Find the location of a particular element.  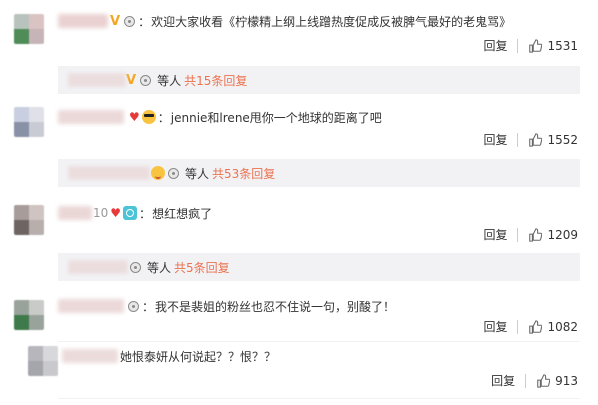

sub-replies-bar: 等人 共5条回复 is located at coordinates (319, 267).